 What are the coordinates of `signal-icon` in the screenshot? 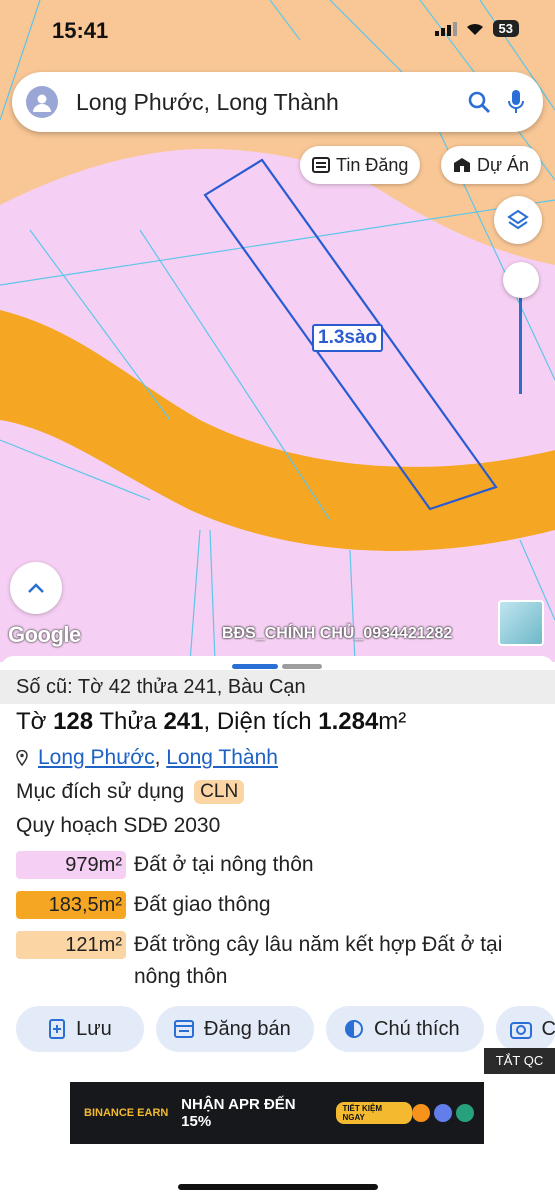 It's located at (445, 28).